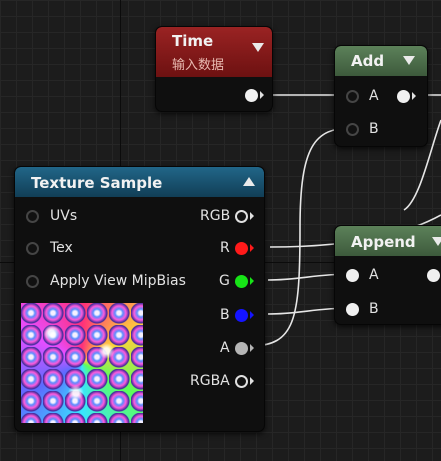 The image size is (441, 461). Describe the element at coordinates (224, 281) in the screenshot. I see `g-label: G` at that location.